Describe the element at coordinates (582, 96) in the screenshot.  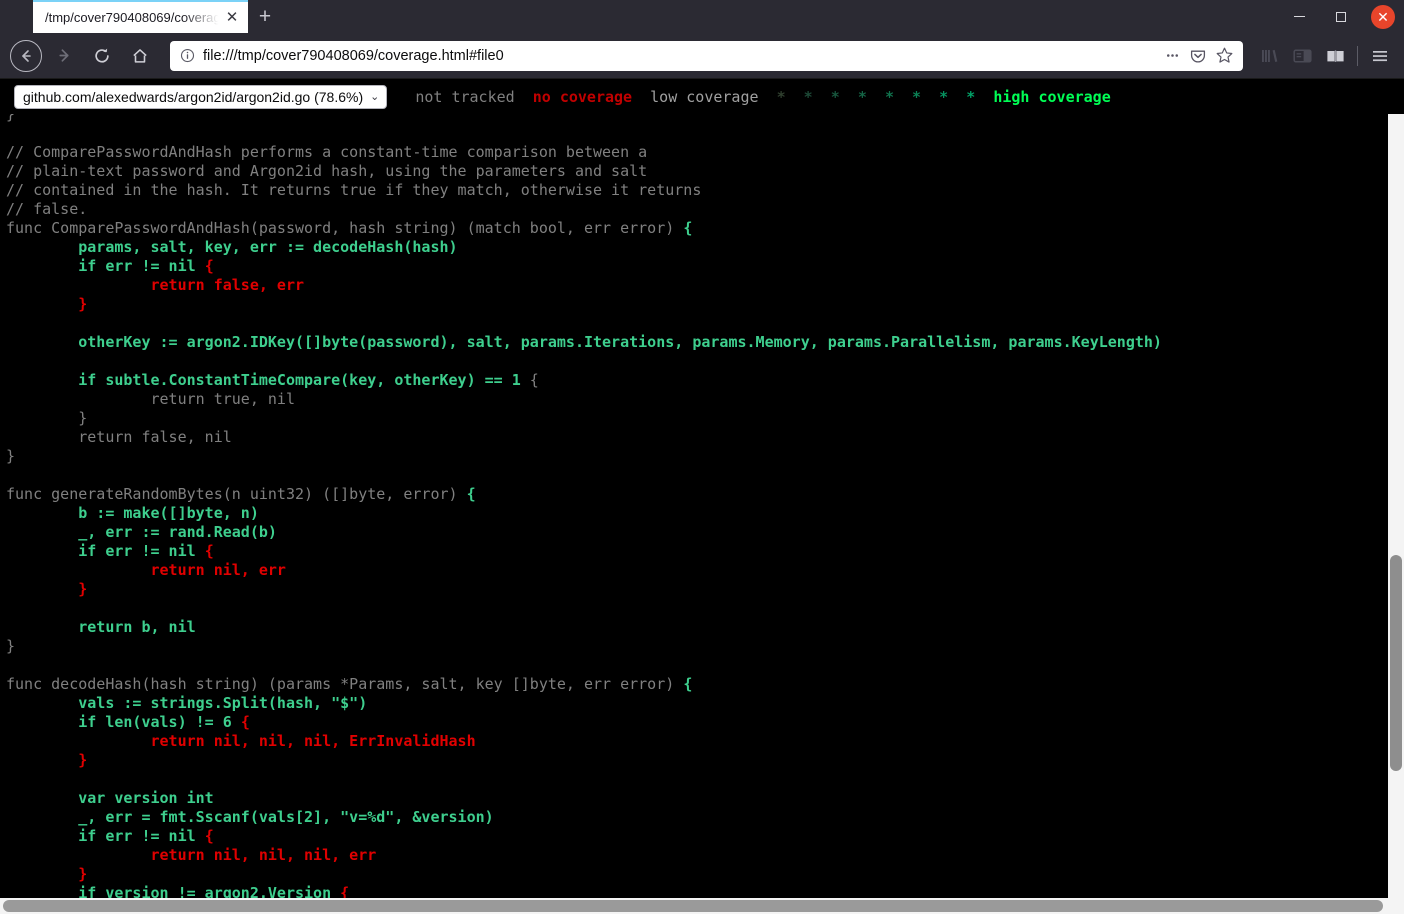
I see `legend-no-coverage: no coverage` at that location.